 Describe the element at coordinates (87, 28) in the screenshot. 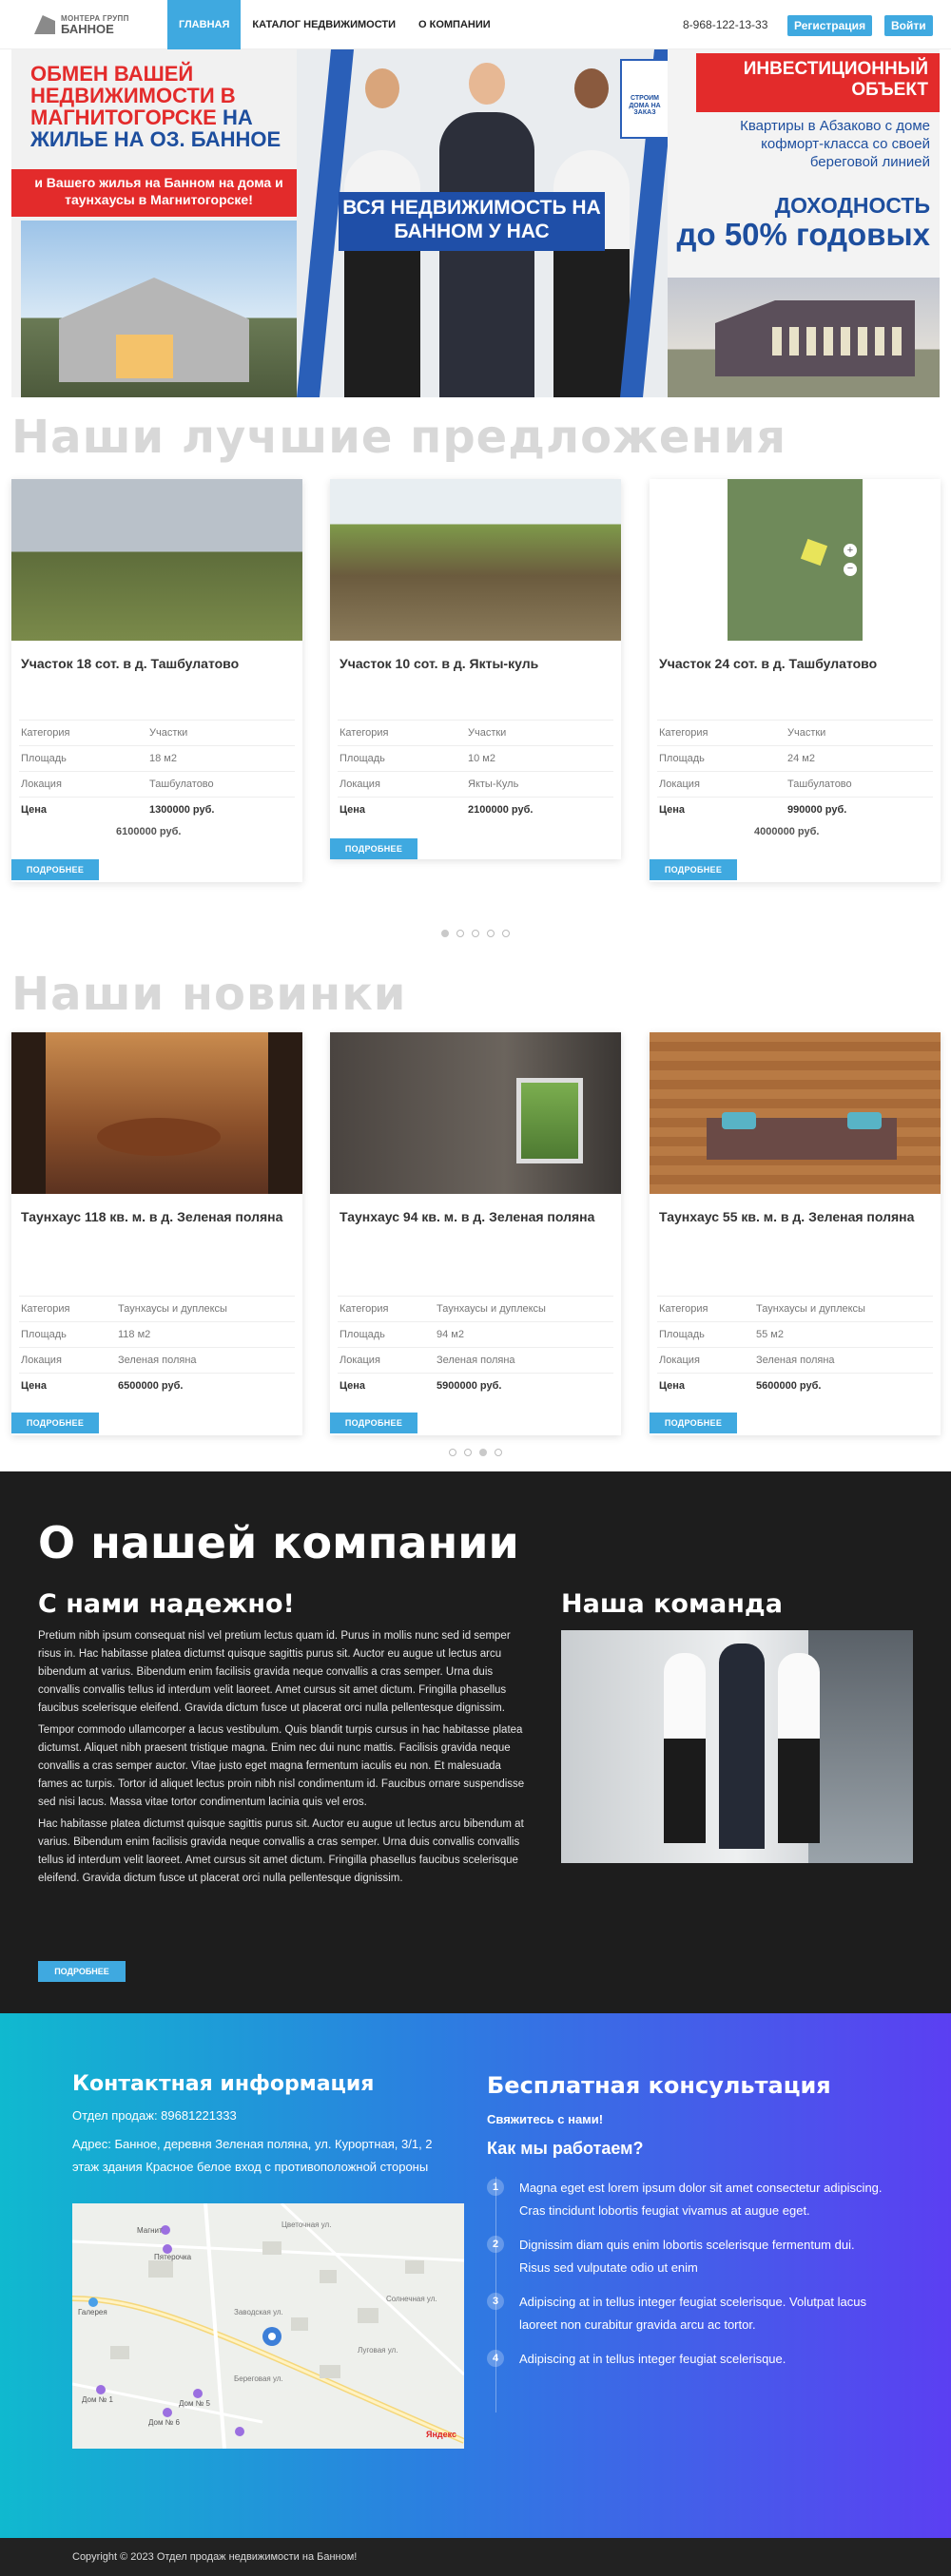

I see `logo-line2: БАННОЕ` at that location.